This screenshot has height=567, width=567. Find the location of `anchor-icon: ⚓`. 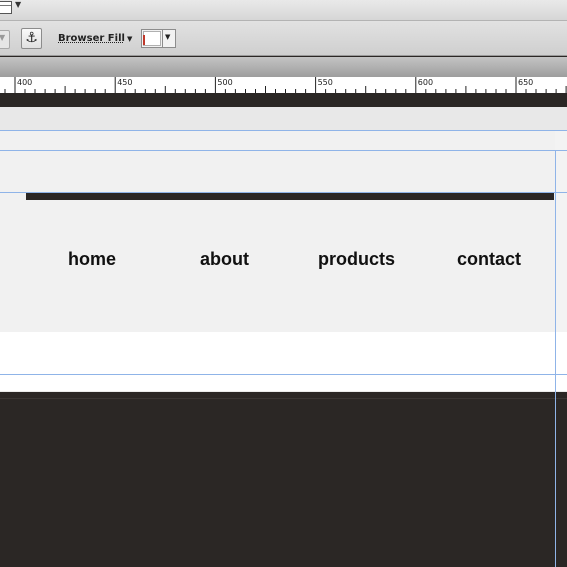

anchor-icon: ⚓ is located at coordinates (31, 38).